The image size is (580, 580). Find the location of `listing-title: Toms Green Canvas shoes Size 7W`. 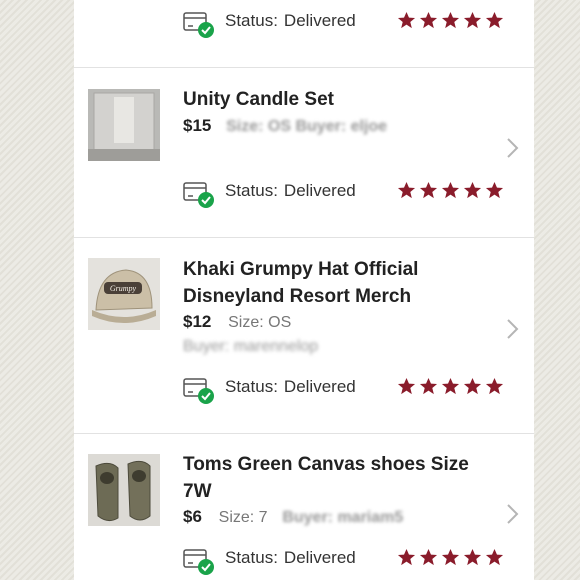

listing-title: Toms Green Canvas shoes Size 7W is located at coordinates (326, 478).